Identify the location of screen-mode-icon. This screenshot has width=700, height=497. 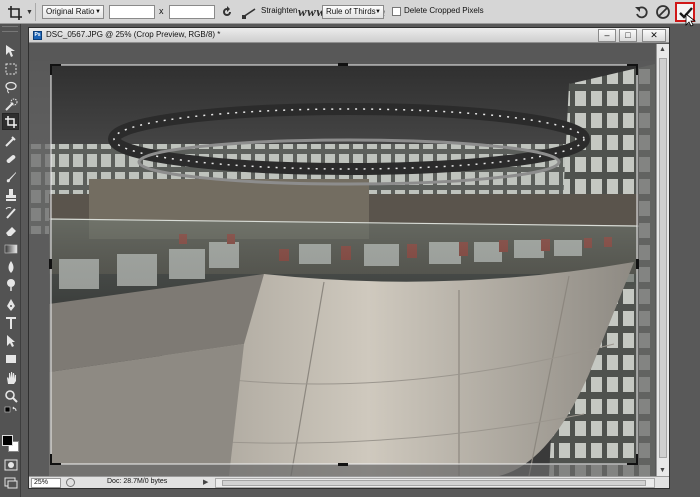
(10, 482).